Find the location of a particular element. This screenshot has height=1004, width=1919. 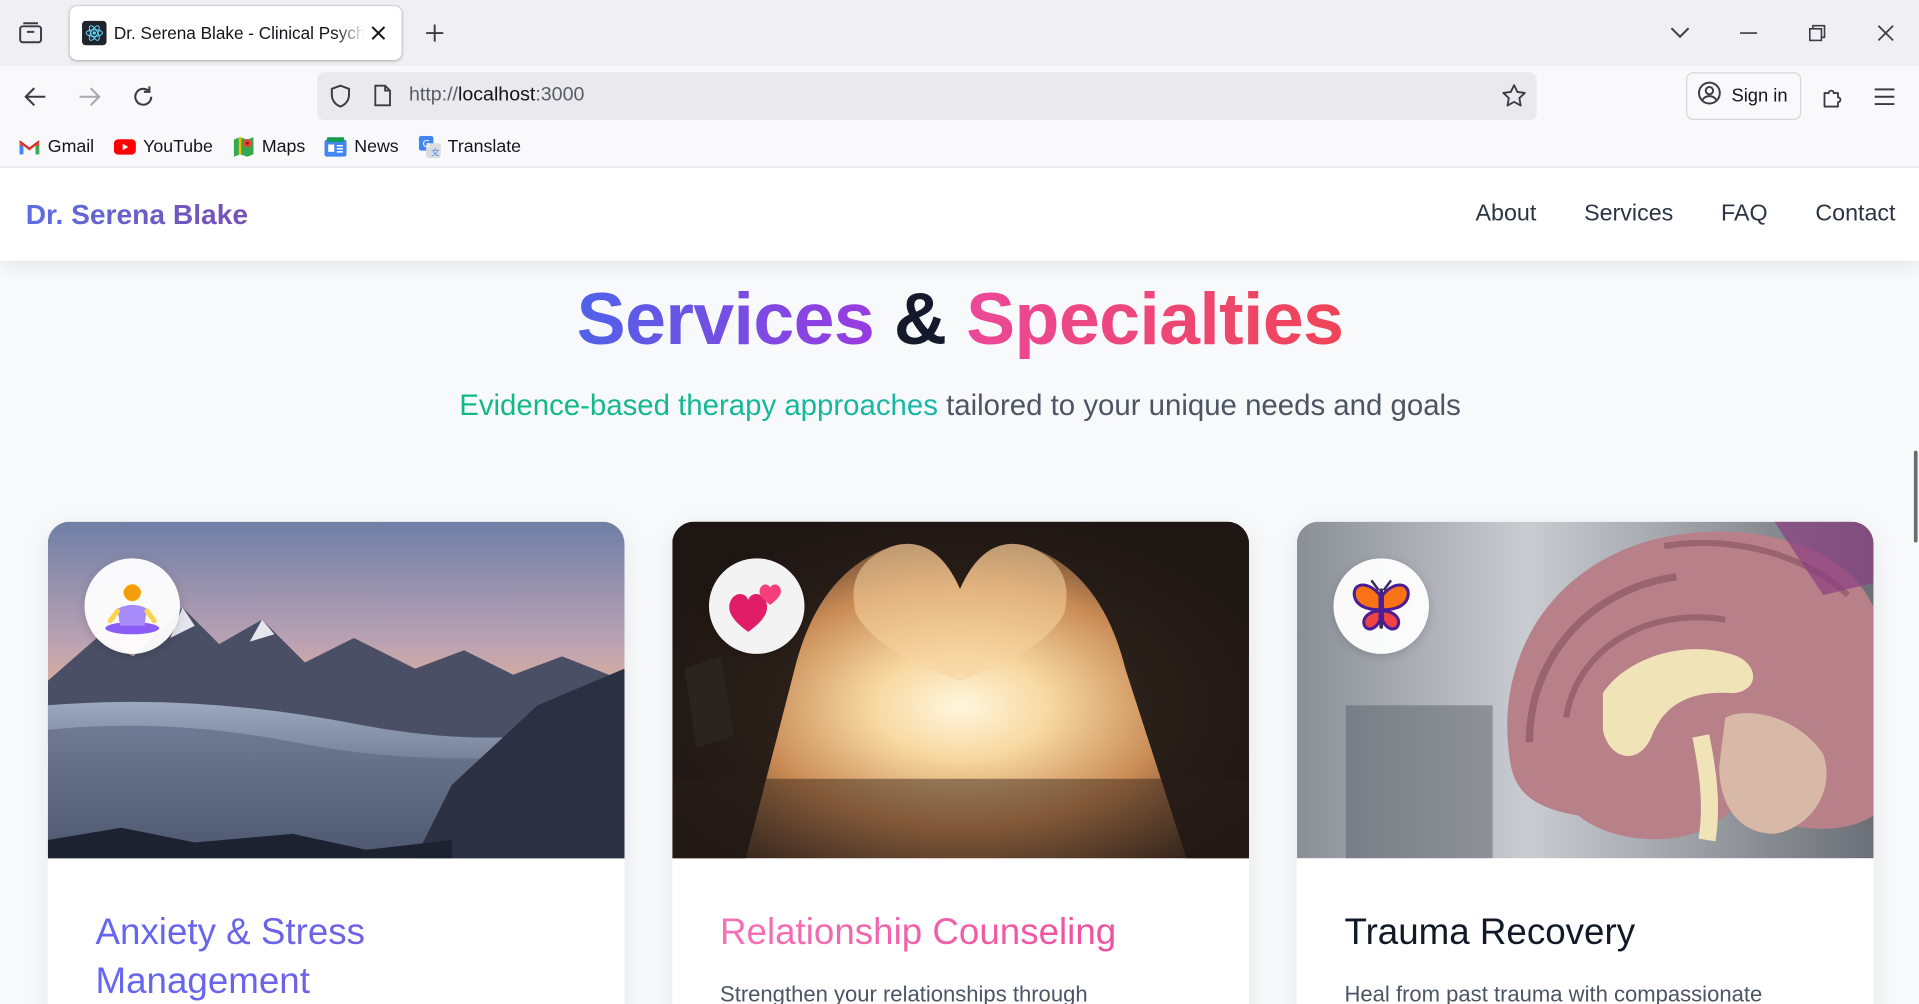

active-tab: Dr. Serena Blake - Clinical Psychologist is located at coordinates (235, 33).